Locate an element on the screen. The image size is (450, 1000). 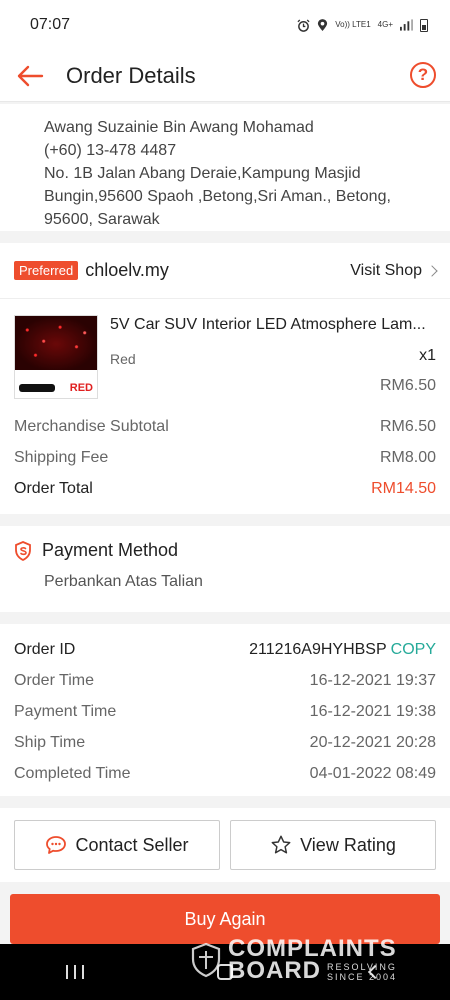
visit-shop-label: Visit Shop is located at coordinates (386, 270).